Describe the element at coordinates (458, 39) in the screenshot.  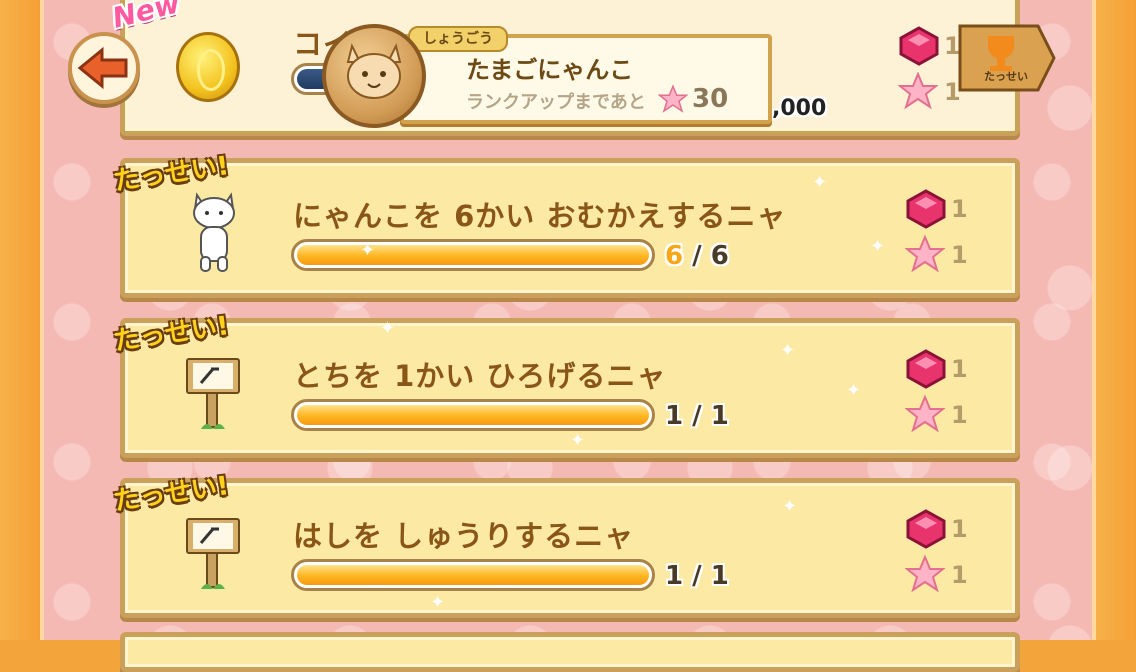
I see `rank-tag: しょうごう` at that location.